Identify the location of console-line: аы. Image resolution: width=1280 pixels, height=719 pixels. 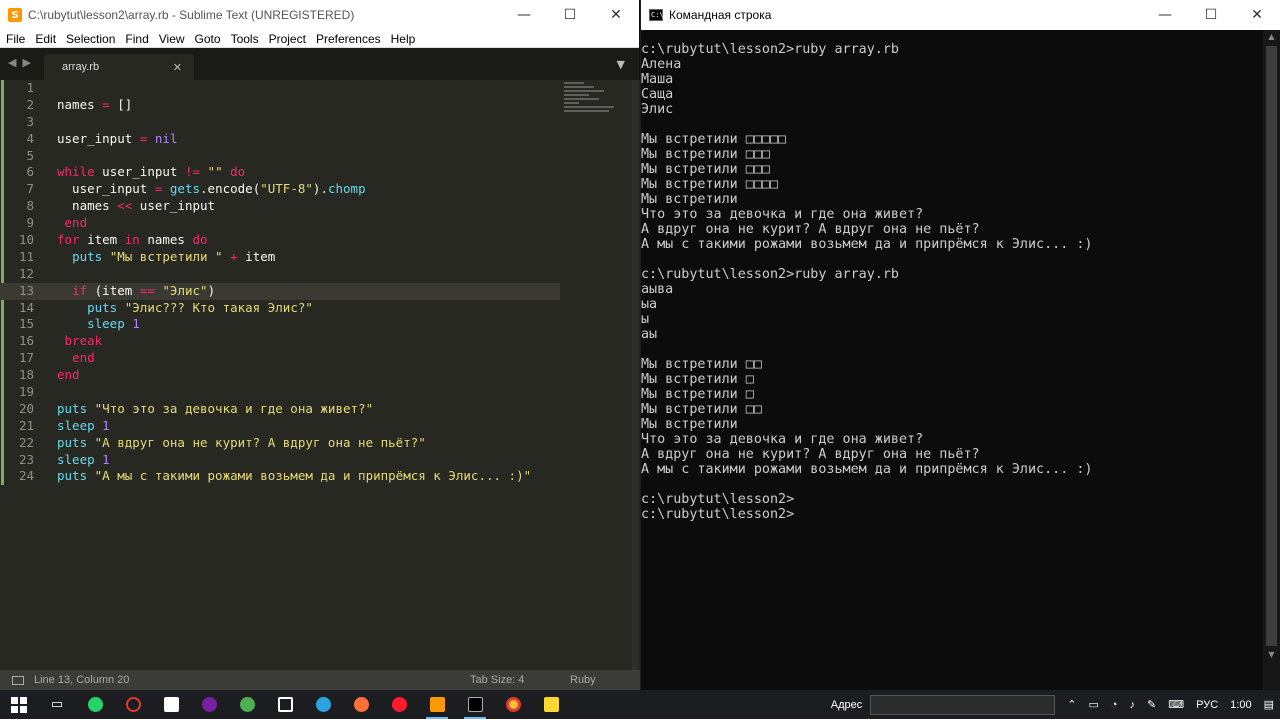
(649, 334).